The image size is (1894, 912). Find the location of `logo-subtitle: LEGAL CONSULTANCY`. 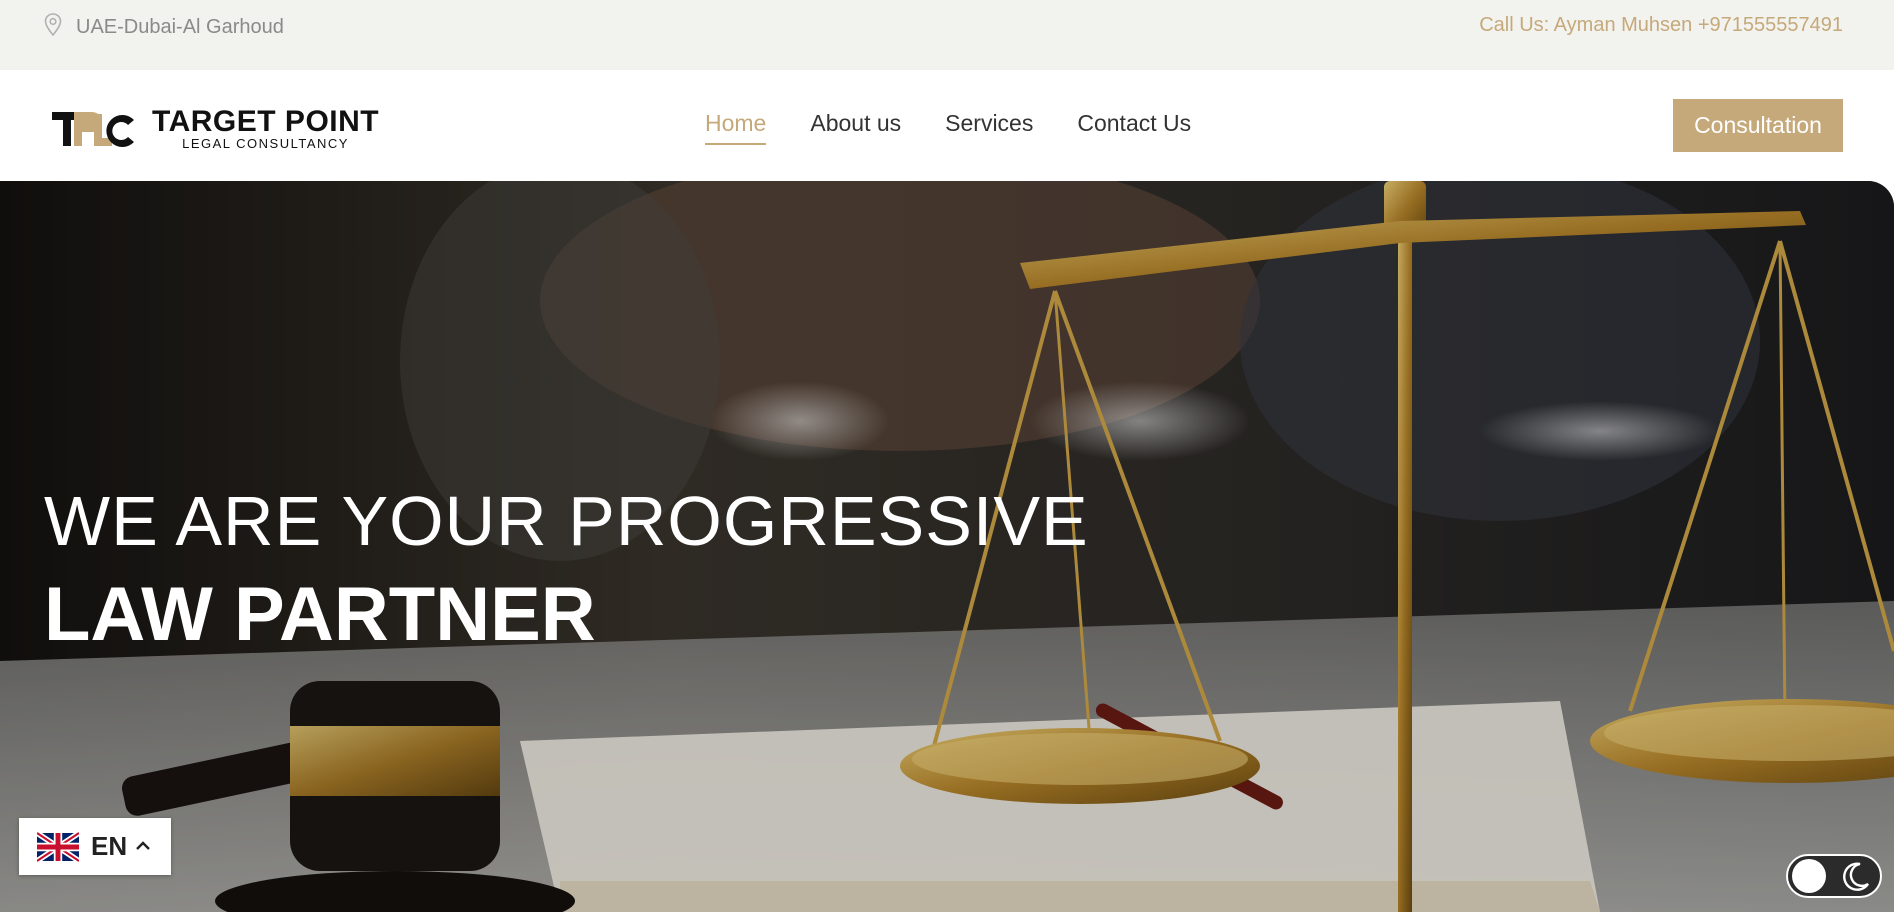

logo-subtitle: LEGAL CONSULTANCY is located at coordinates (265, 143).